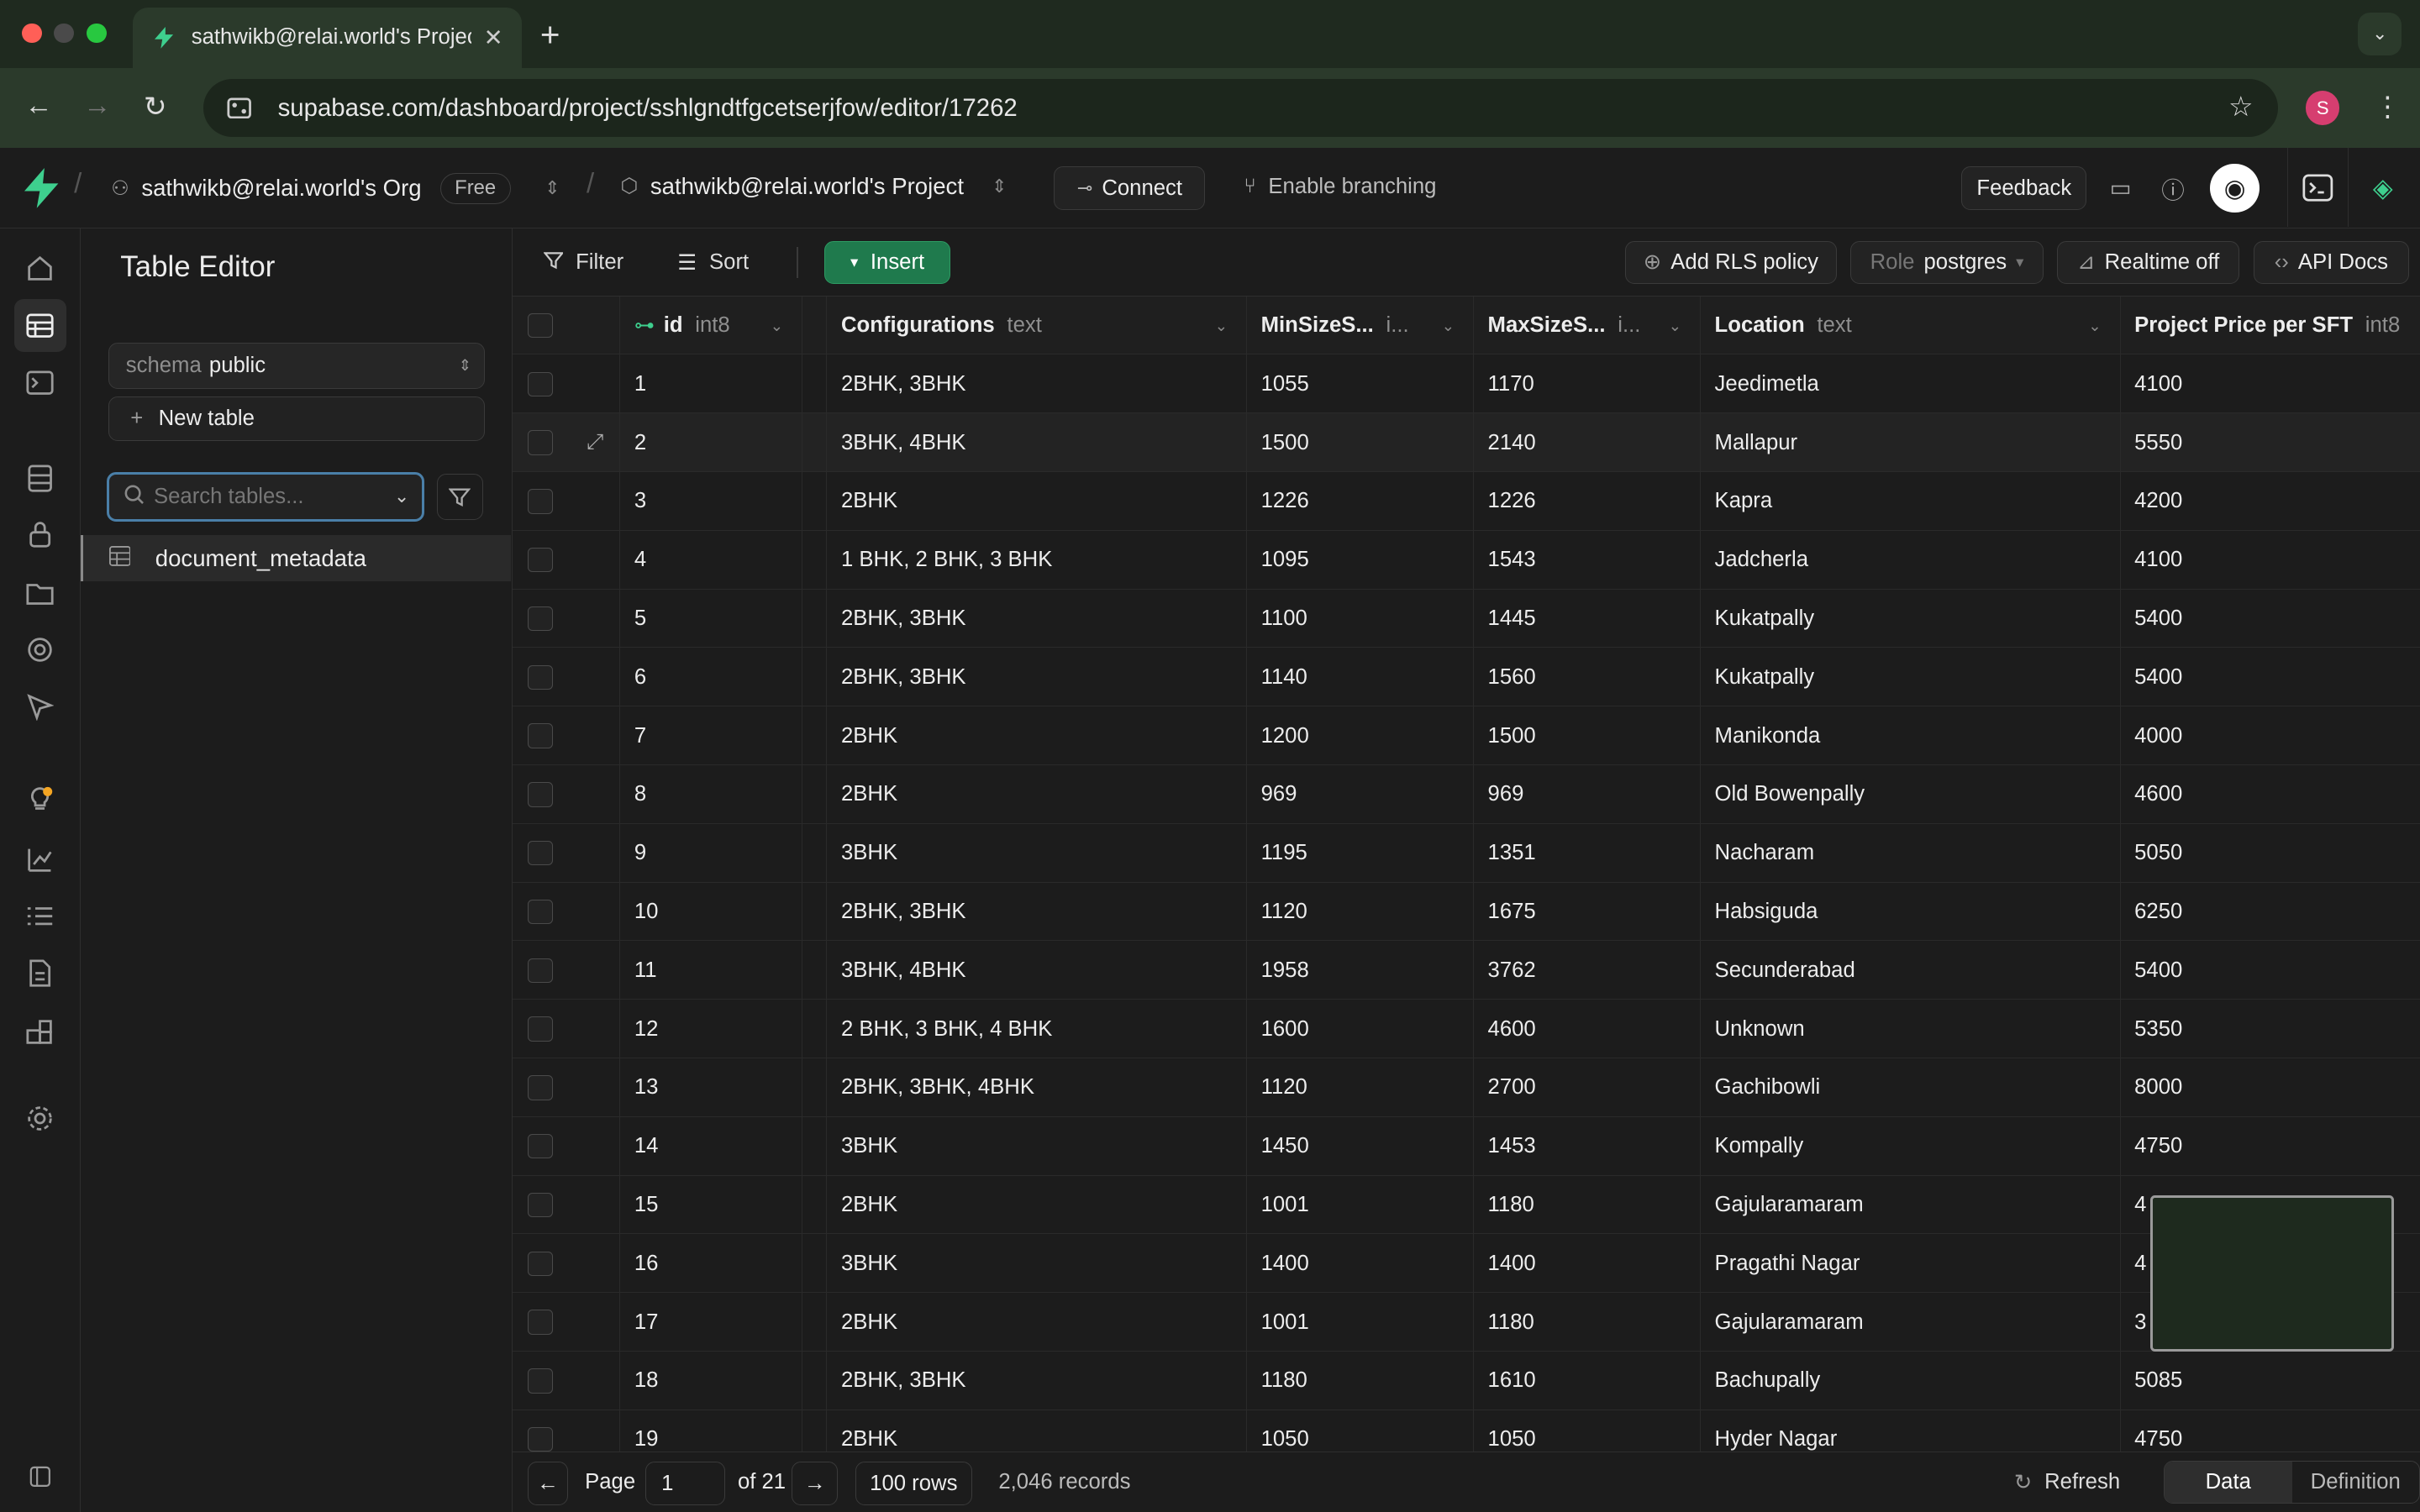  What do you see at coordinates (552, 188) in the screenshot?
I see `org-switch-icon: ⇕` at bounding box center [552, 188].